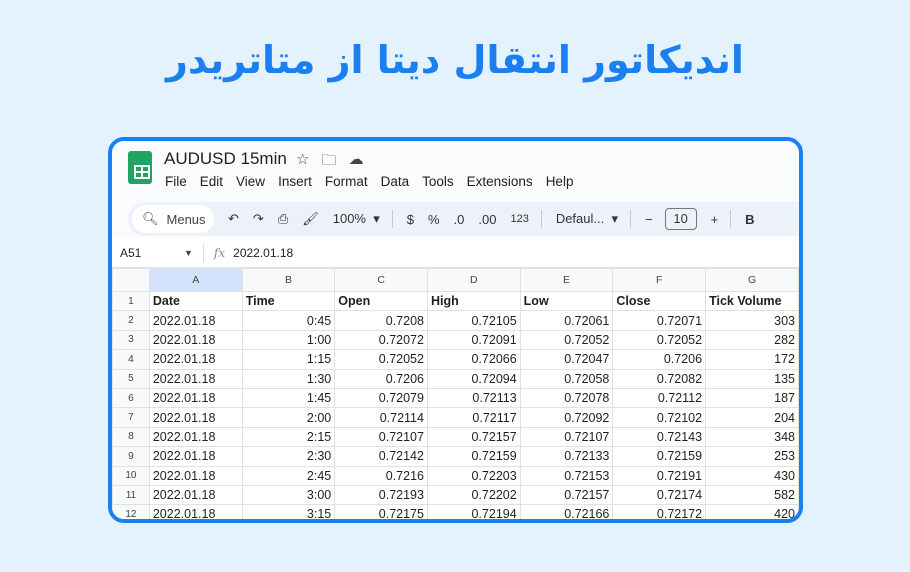  I want to click on column-header-a: A, so click(195, 280).